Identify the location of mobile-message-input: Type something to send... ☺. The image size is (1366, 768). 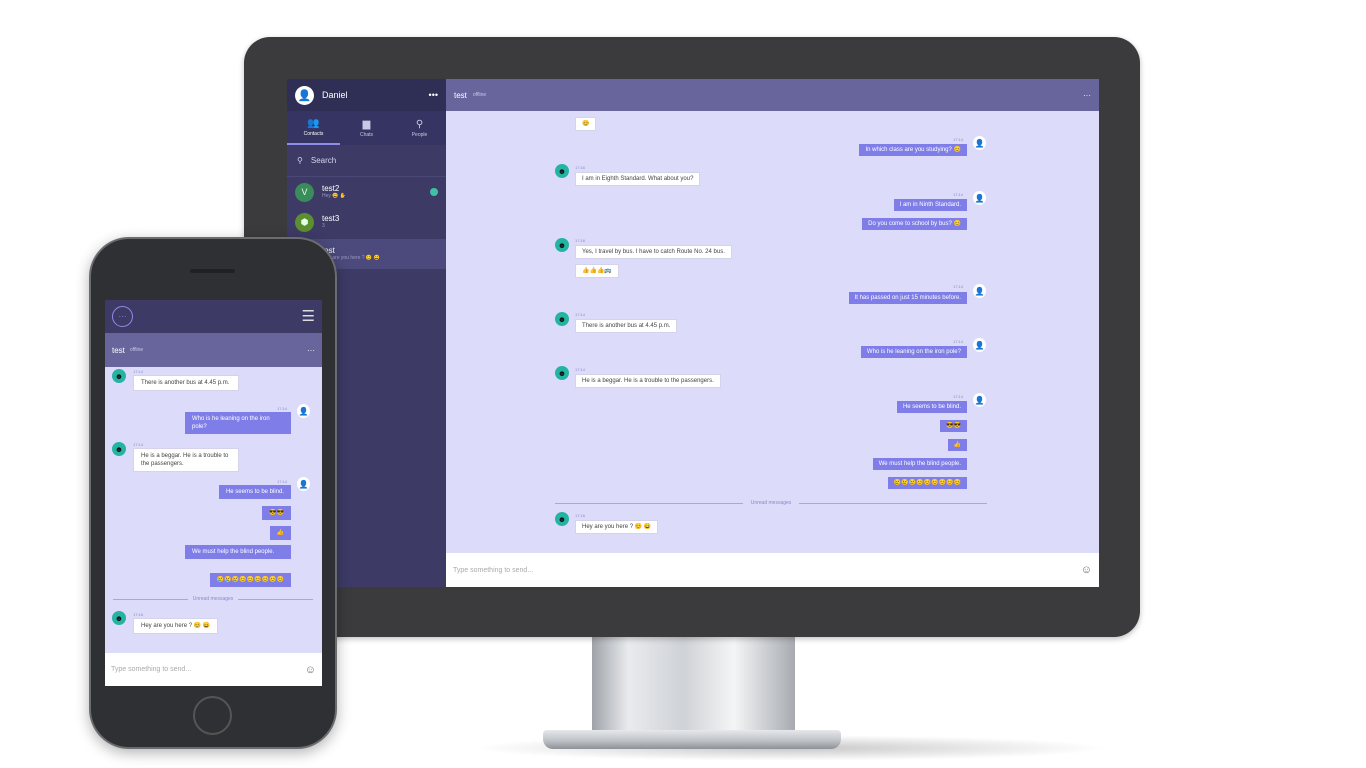
(213, 669).